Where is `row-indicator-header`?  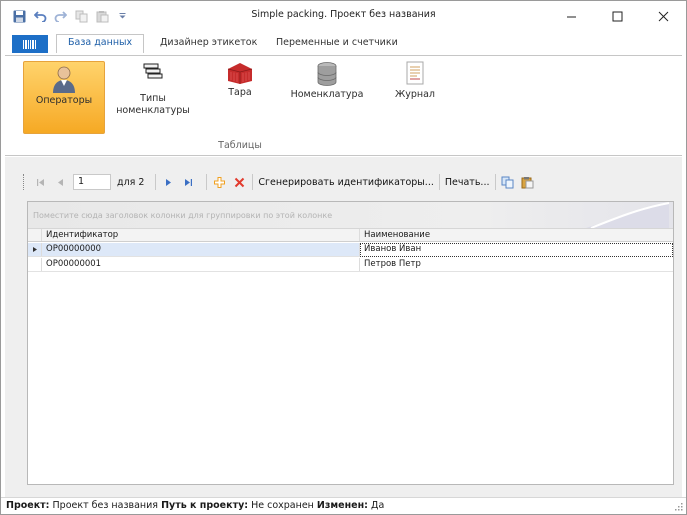
row-indicator-header is located at coordinates (35, 235).